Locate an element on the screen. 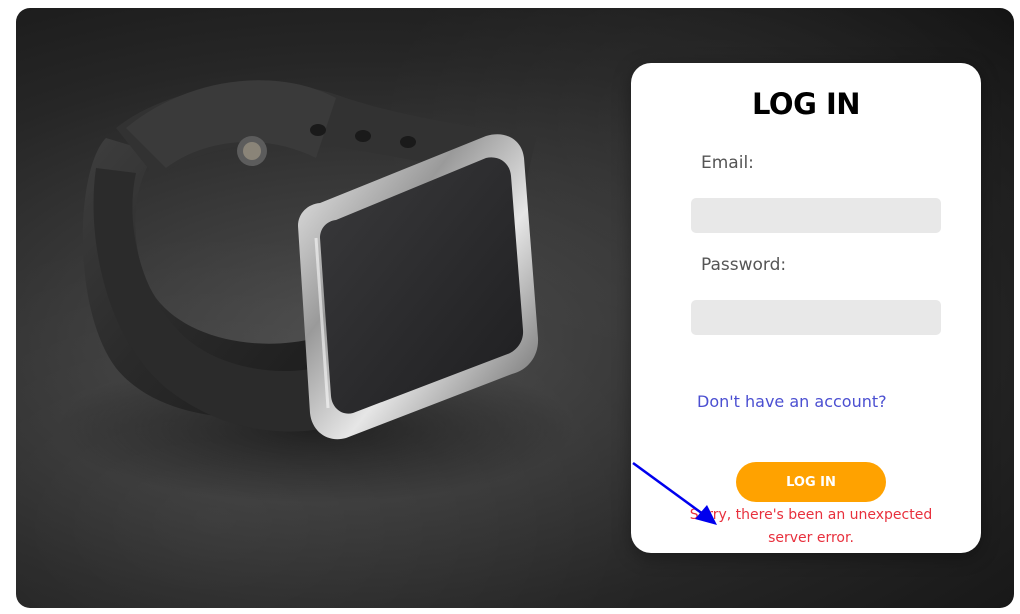 This screenshot has height=614, width=1020. signup-link: Don't have an account? is located at coordinates (792, 401).